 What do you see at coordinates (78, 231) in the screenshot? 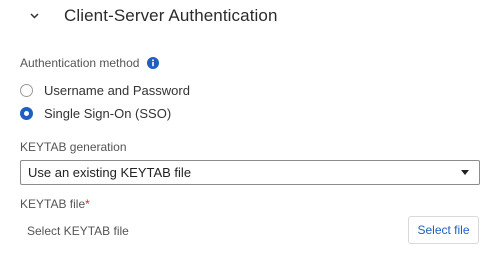
I see `keytab-file-placeholder: Select KEYTAB file` at bounding box center [78, 231].